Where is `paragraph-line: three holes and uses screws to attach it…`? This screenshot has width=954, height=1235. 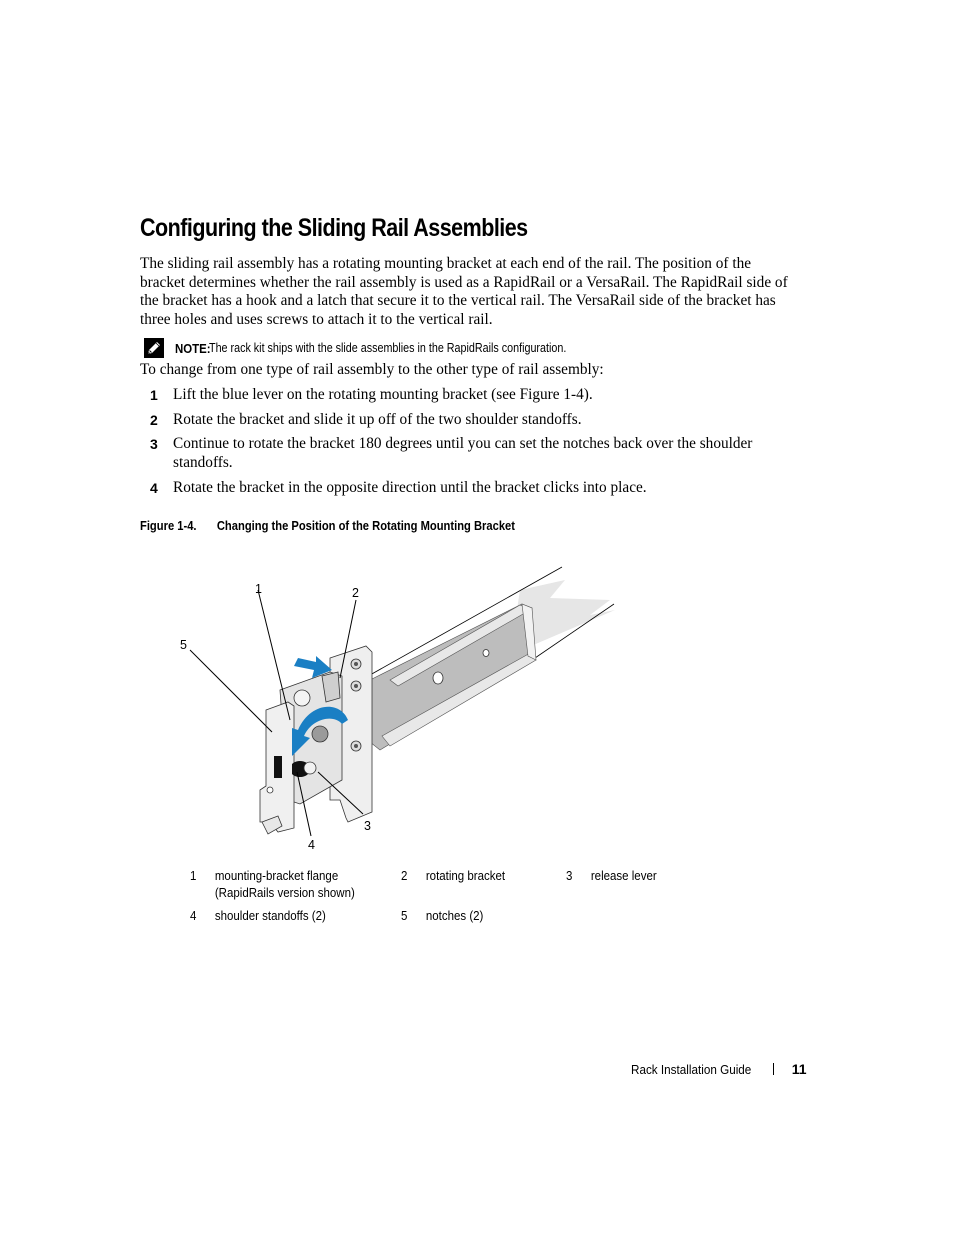
paragraph-line: three holes and uses screws to attach it… is located at coordinates (316, 320).